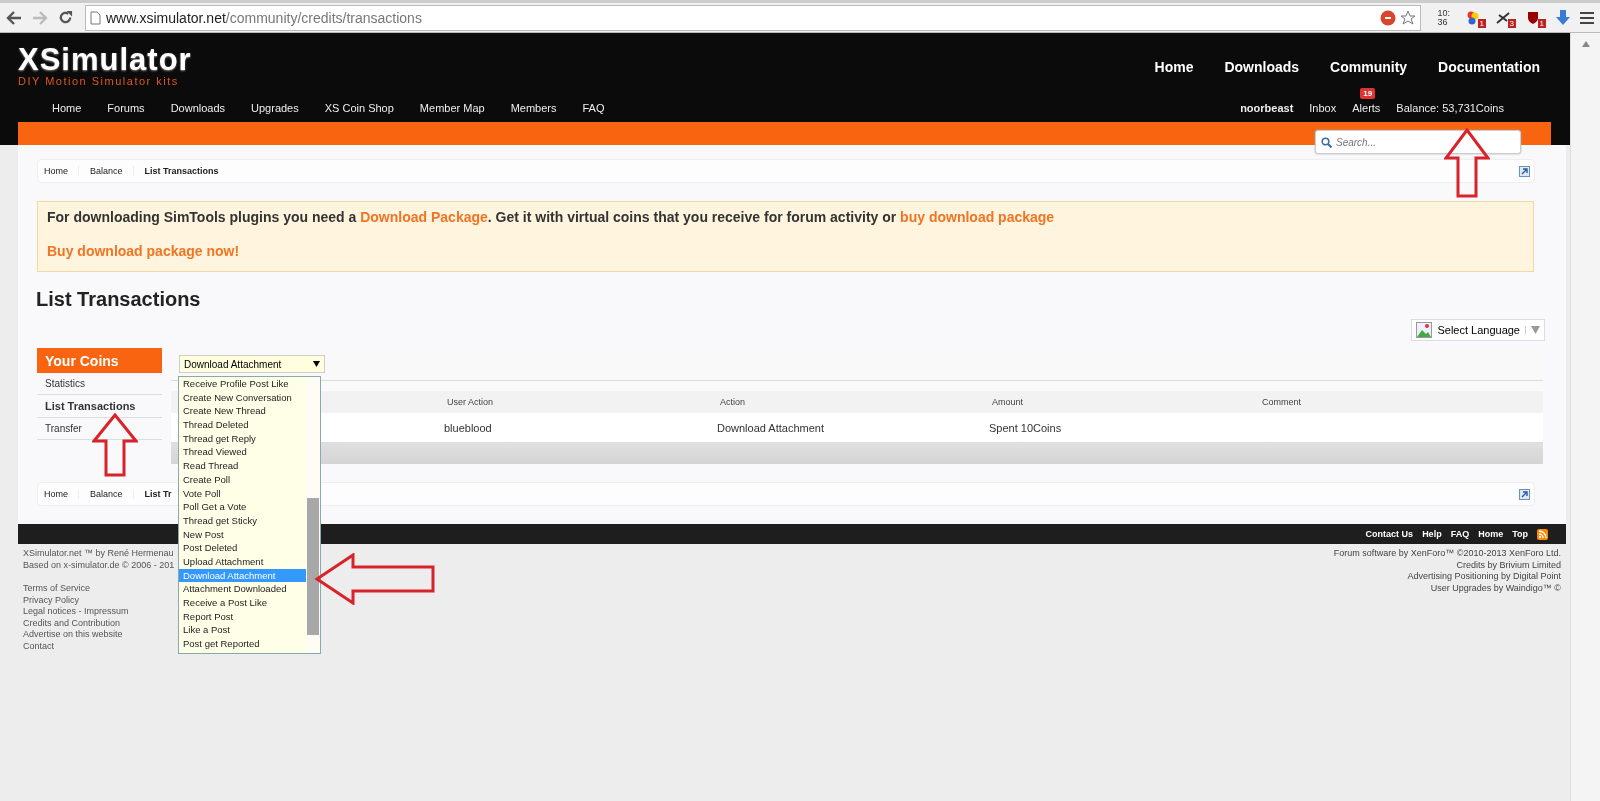 The width and height of the screenshot is (1600, 801). What do you see at coordinates (359, 108) in the screenshot?
I see `nav-tab: XS Coin Shop` at bounding box center [359, 108].